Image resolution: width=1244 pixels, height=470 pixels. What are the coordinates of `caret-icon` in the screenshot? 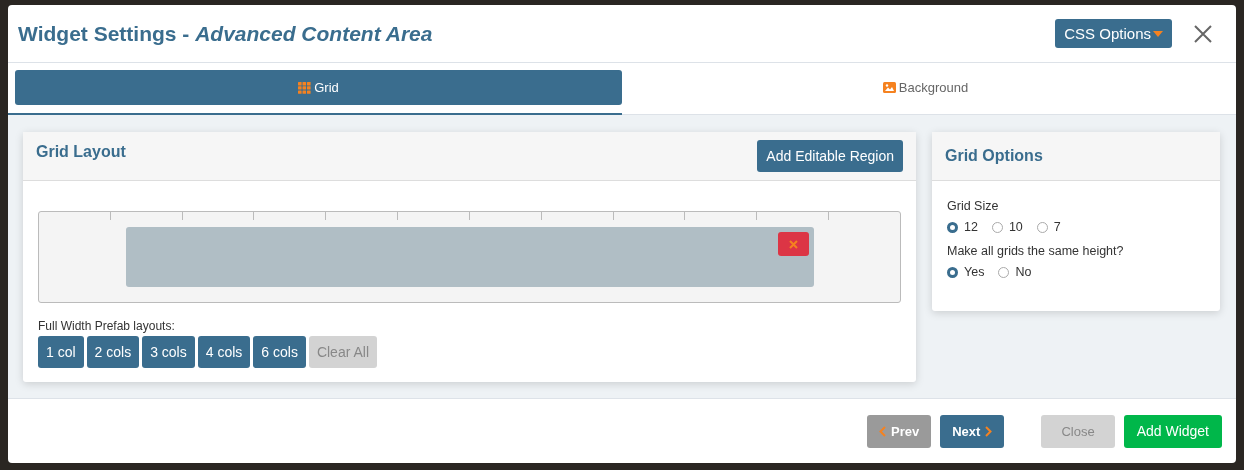 It's located at (1158, 33).